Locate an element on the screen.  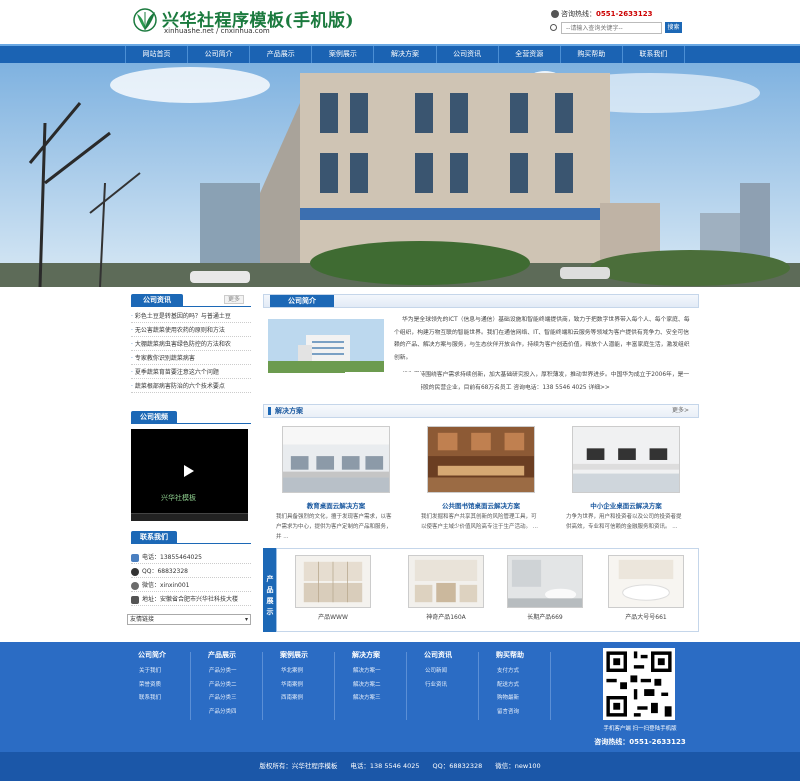
footer-link: 联系我们 is located at coordinates (159, 699).